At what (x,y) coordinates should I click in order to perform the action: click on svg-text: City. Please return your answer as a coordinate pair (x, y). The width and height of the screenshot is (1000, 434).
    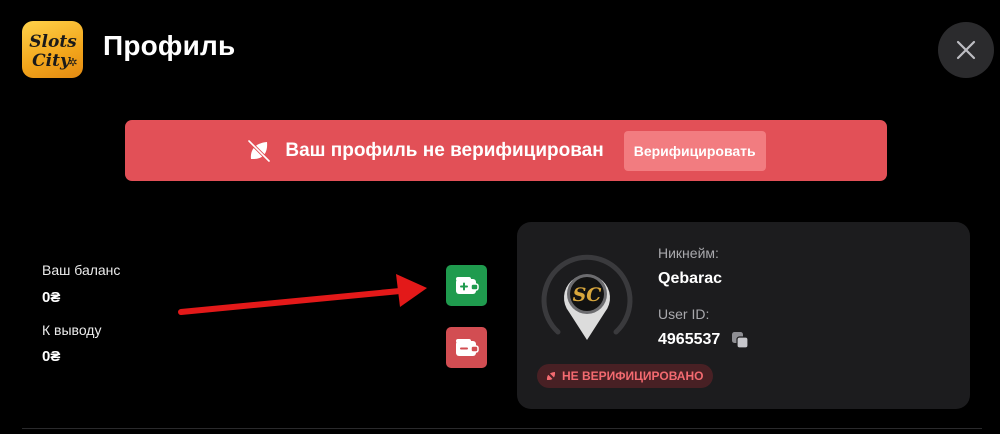
    Looking at the image, I should click on (51, 61).